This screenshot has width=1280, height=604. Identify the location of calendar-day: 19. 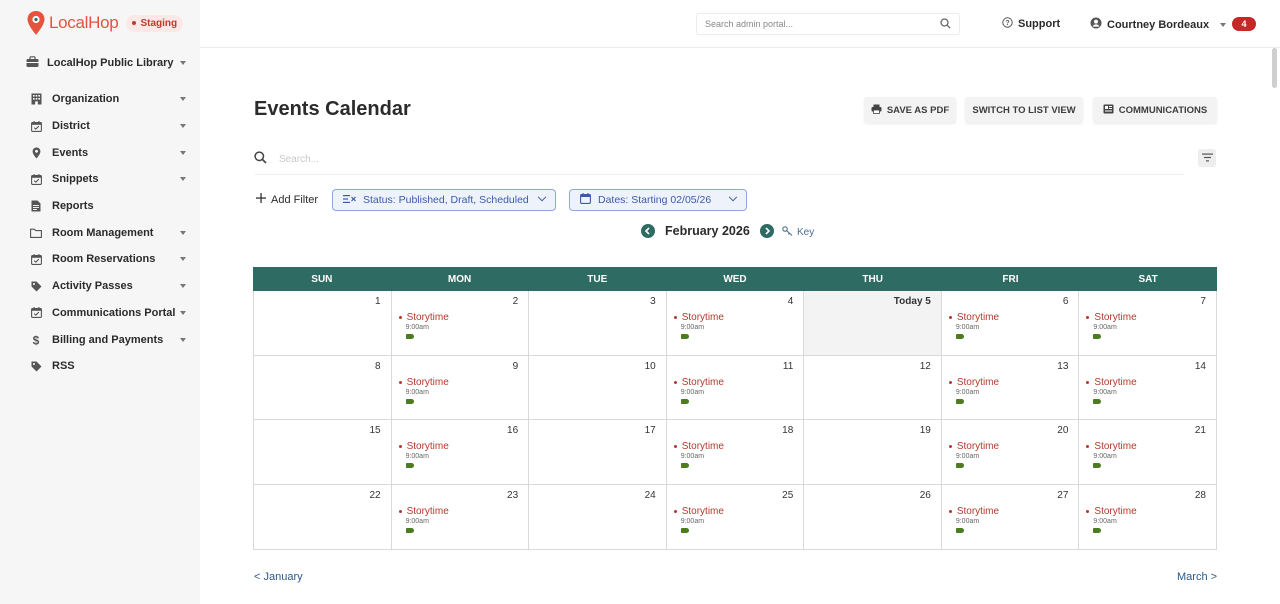
(873, 453).